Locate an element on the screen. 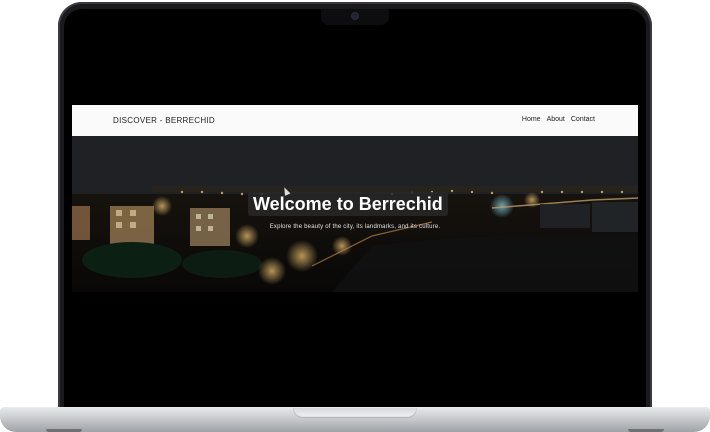 This screenshot has height=432, width=710. nav-links: Home About Contact is located at coordinates (558, 119).